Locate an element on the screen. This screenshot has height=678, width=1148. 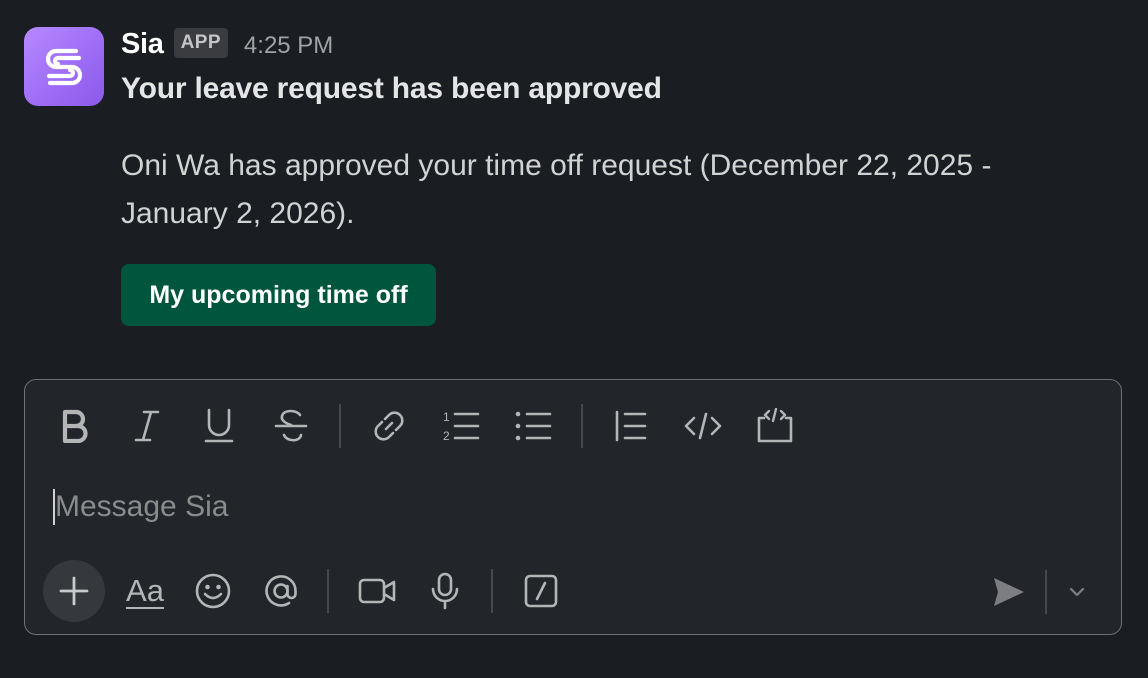
code-button is located at coordinates (703, 426).